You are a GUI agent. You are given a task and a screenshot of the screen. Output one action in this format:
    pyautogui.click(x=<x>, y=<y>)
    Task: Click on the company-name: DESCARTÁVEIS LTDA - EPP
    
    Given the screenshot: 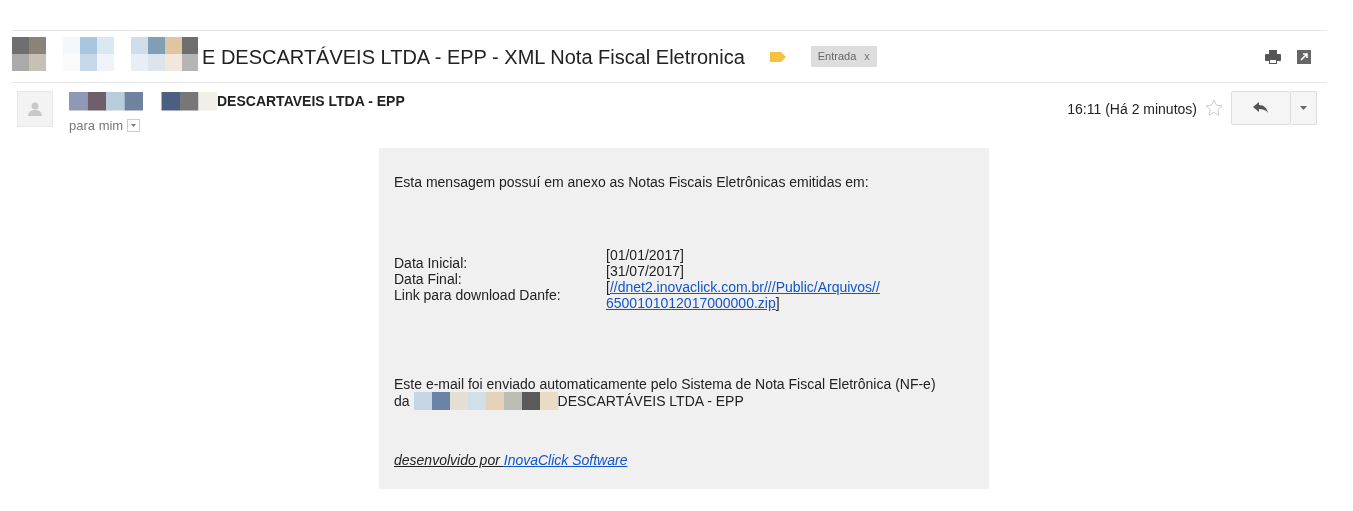 What is the action you would take?
    pyautogui.click(x=650, y=400)
    